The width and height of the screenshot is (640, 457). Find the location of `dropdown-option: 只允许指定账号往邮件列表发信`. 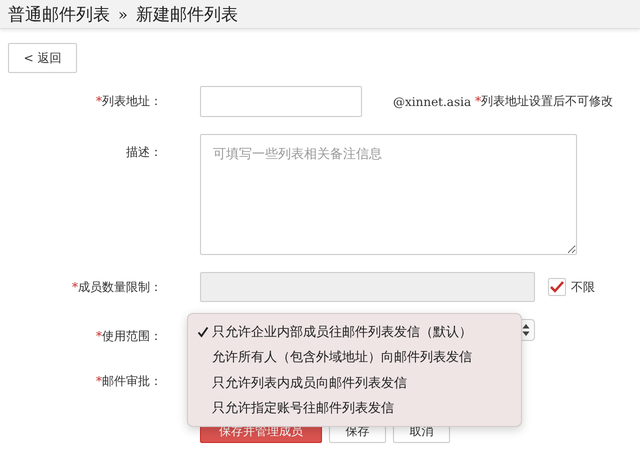

dropdown-option: 只允许指定账号往邮件列表发信 is located at coordinates (303, 408).